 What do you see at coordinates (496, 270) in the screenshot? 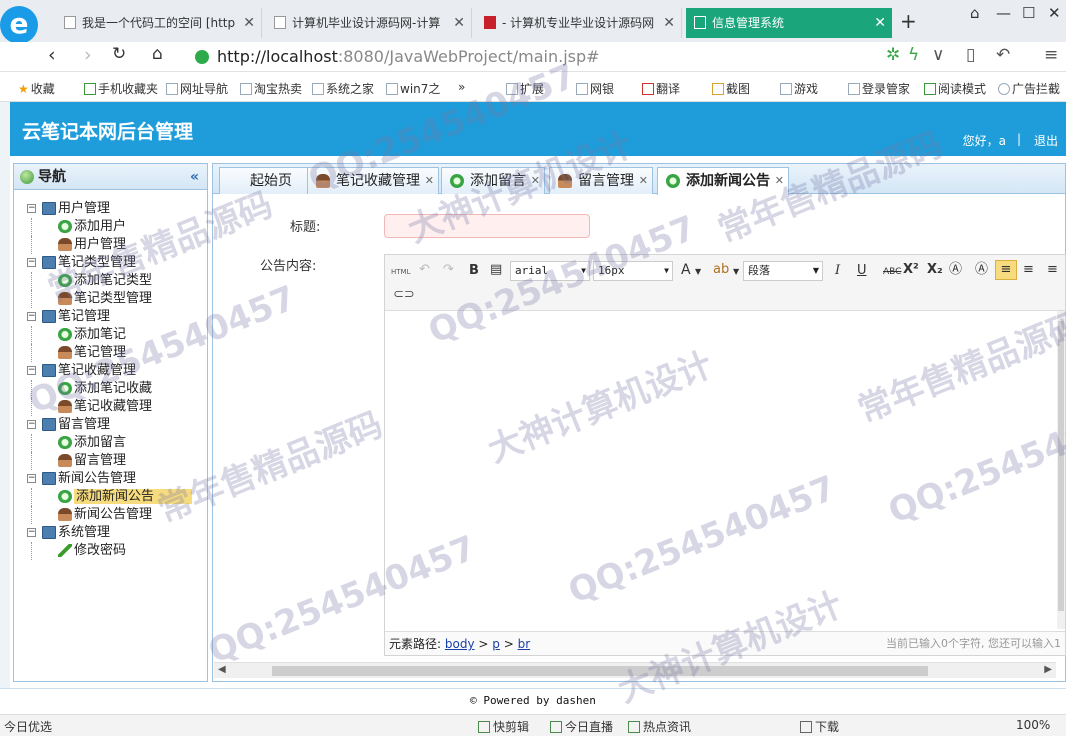
I see `format-paint-icon: ▤` at bounding box center [496, 270].